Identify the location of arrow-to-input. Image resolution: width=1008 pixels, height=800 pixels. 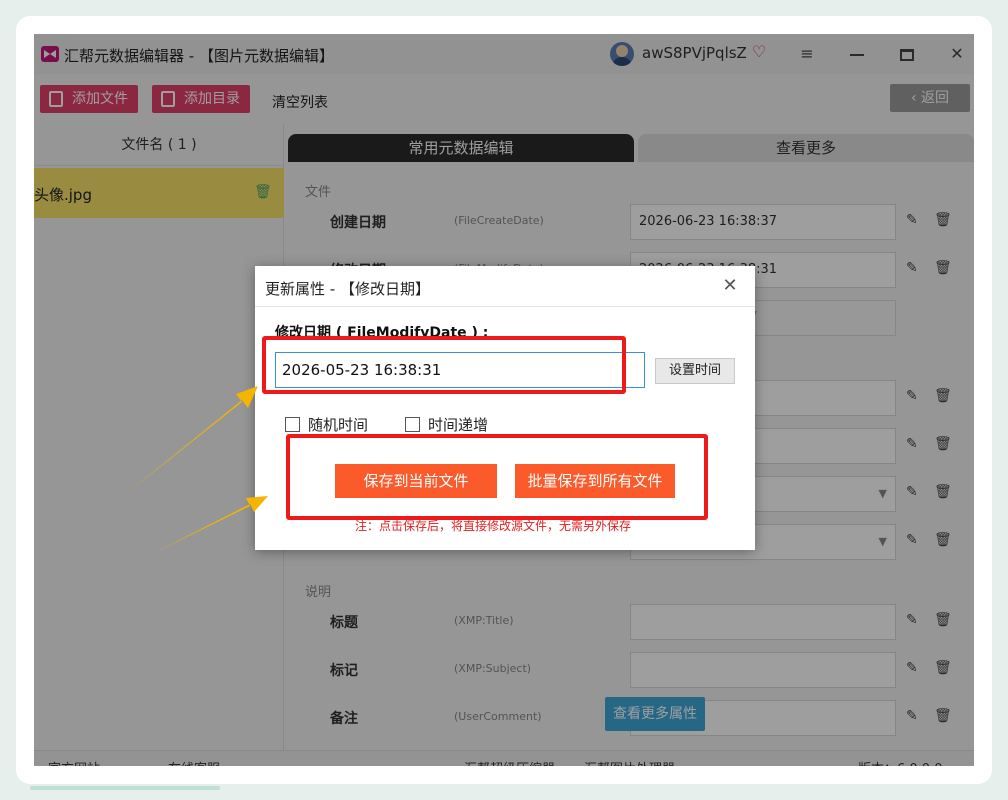
(192, 440).